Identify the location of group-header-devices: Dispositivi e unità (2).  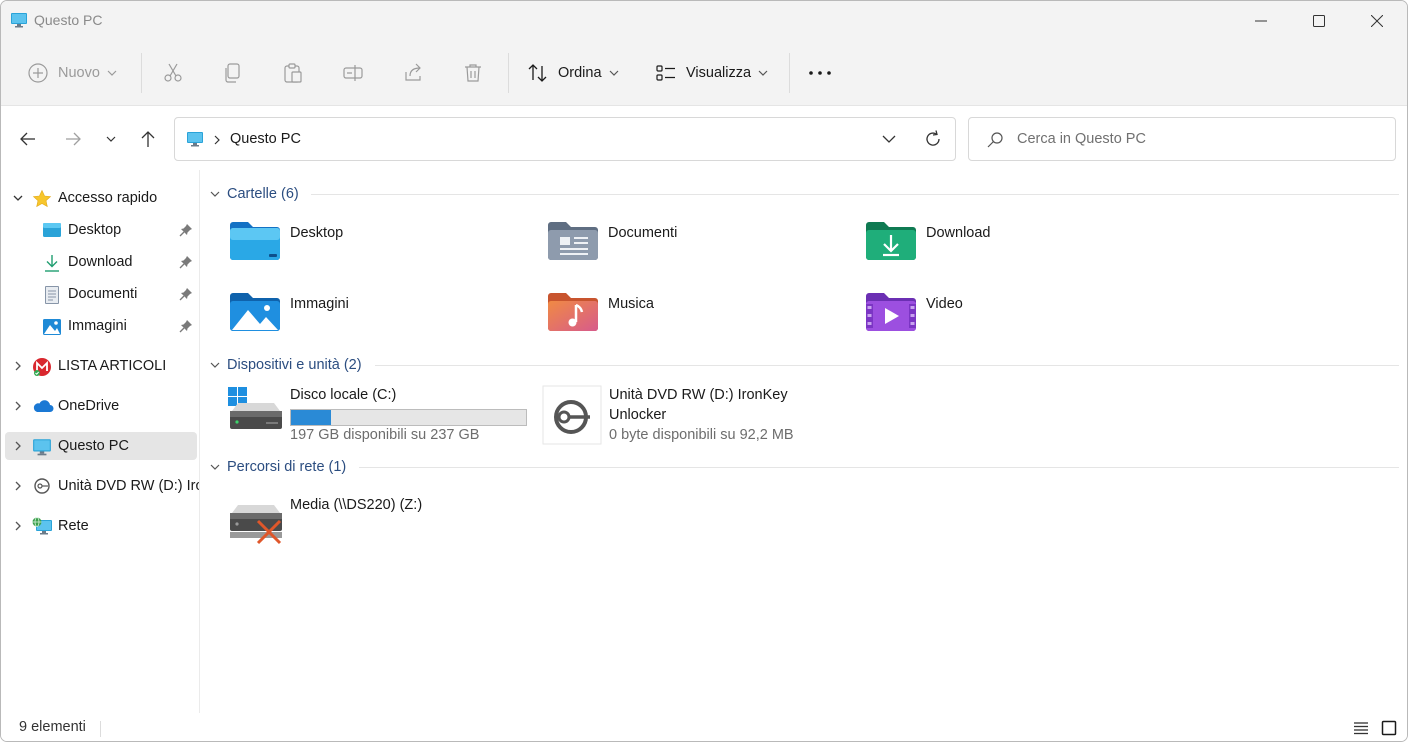
(285, 365).